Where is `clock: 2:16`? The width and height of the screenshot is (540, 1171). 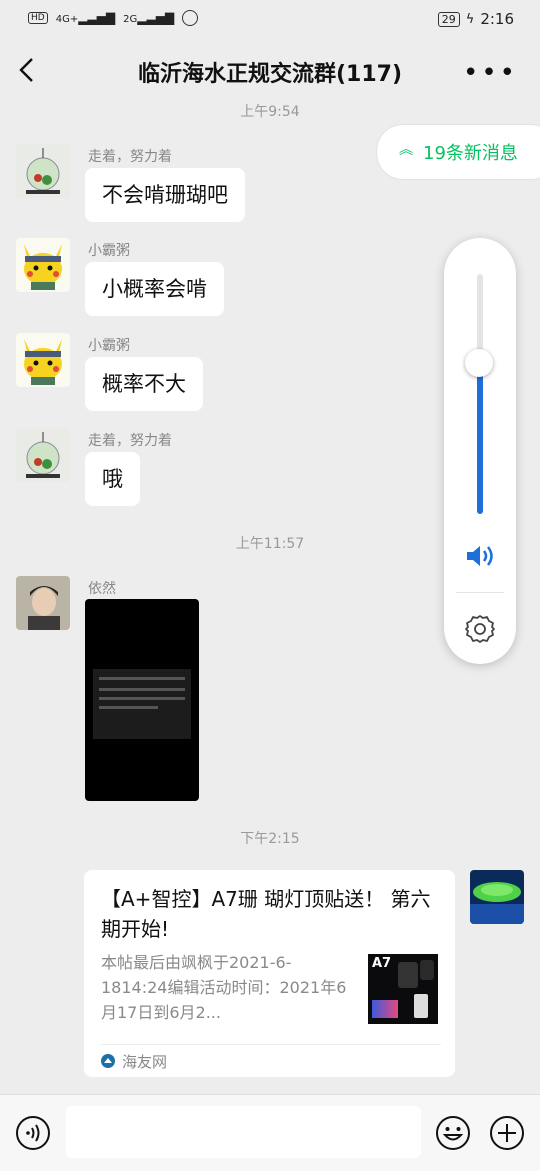 clock: 2:16 is located at coordinates (497, 19).